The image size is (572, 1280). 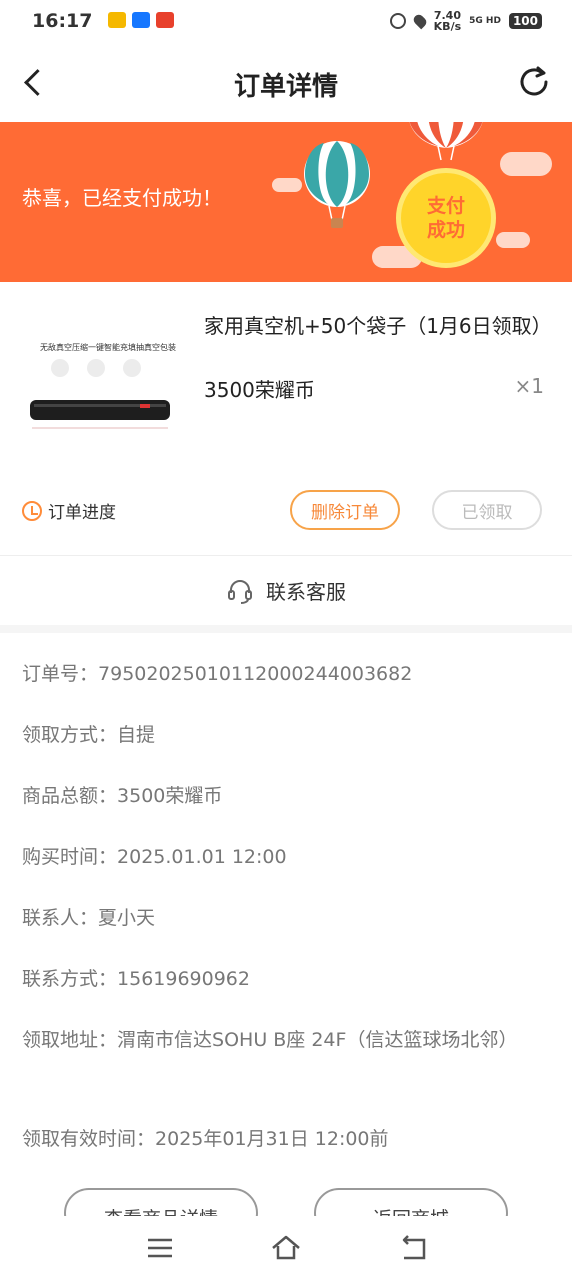 What do you see at coordinates (70, 796) in the screenshot?
I see `detail-label: 商品总额：` at bounding box center [70, 796].